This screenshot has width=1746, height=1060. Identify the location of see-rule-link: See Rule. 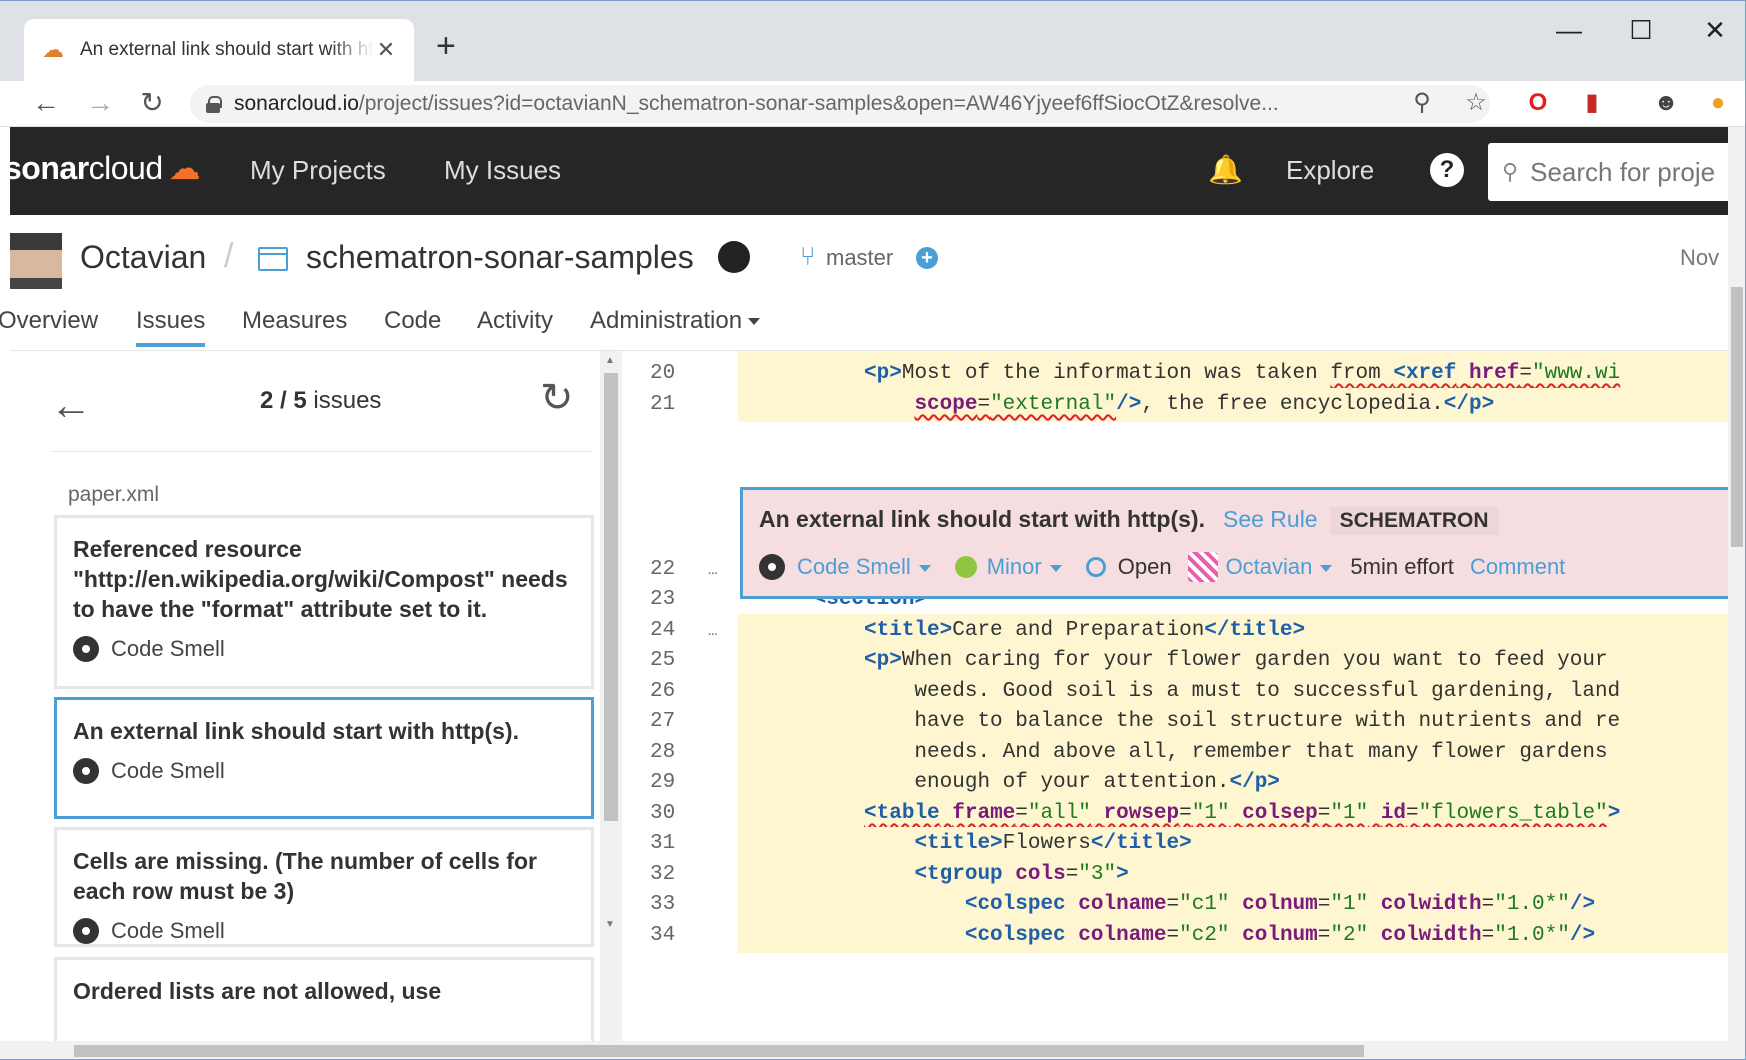
(1270, 519).